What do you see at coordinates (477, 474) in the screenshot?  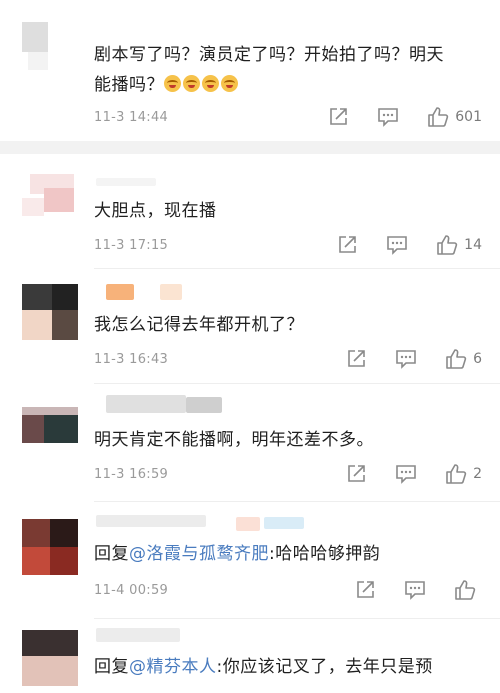 I see `like-count: 2` at bounding box center [477, 474].